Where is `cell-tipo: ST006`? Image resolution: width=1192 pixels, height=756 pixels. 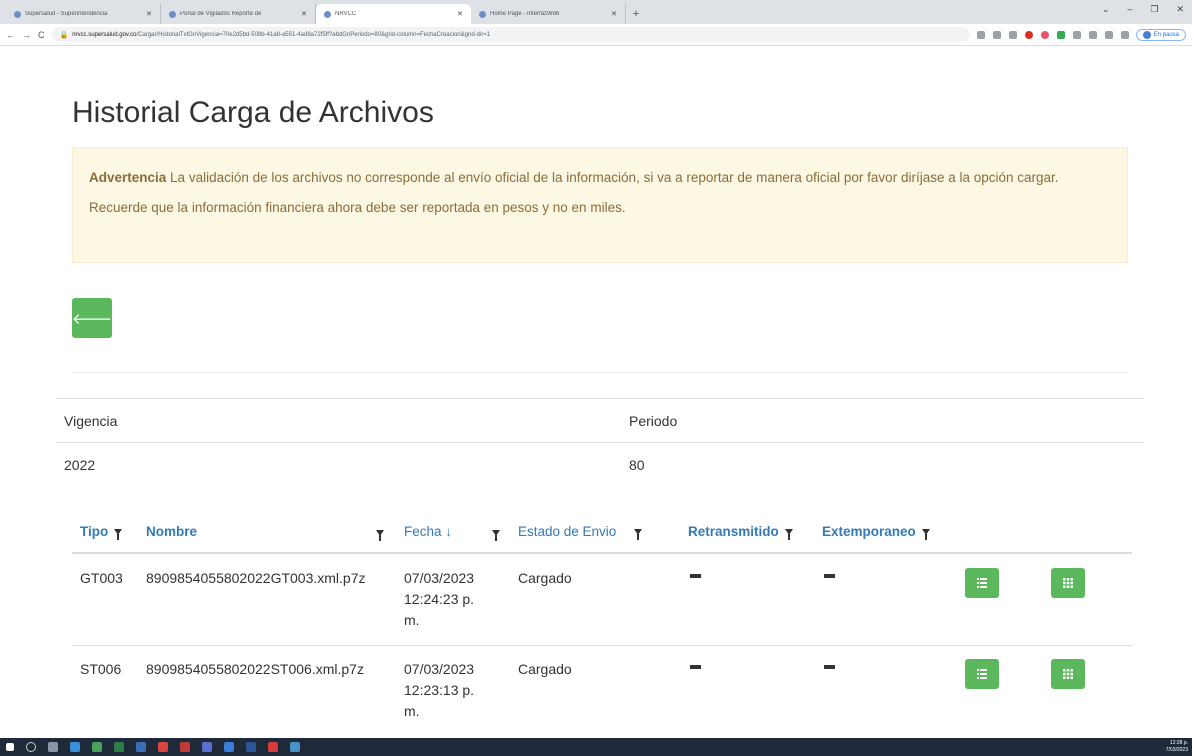
cell-tipo: ST006 is located at coordinates (101, 669).